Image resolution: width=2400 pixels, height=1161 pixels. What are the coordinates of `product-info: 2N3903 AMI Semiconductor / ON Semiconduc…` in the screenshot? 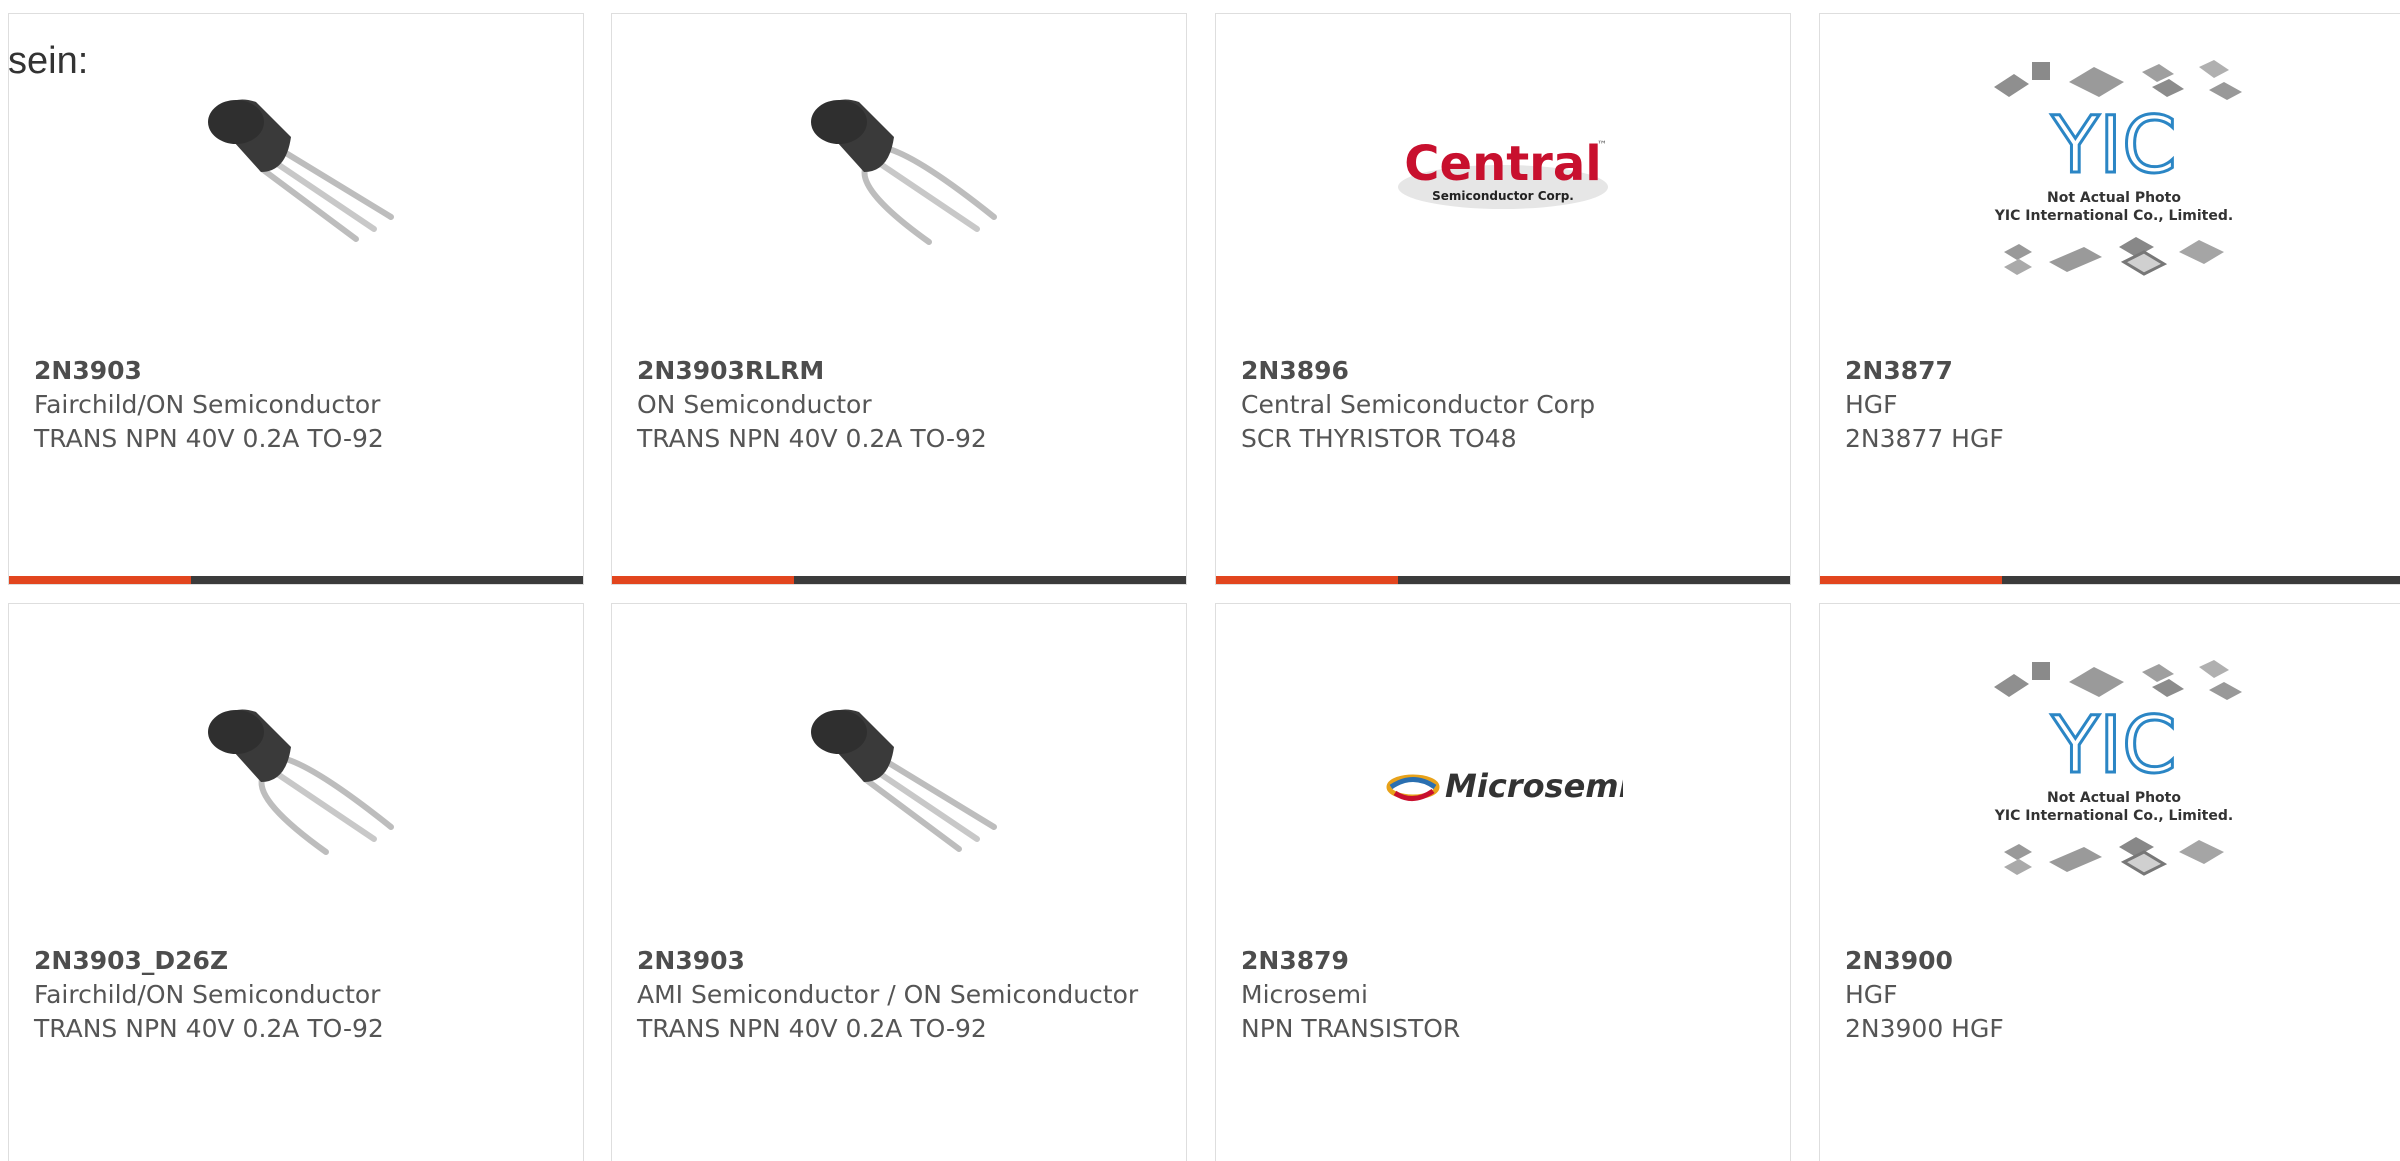 It's located at (897, 995).